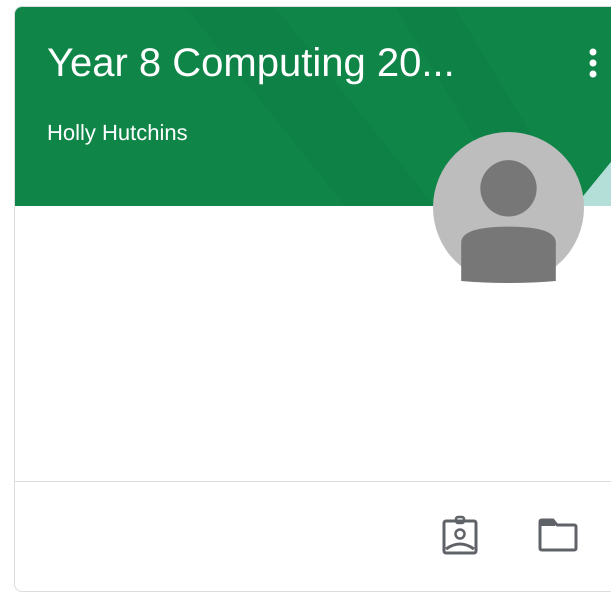 The width and height of the screenshot is (611, 594). I want to click on teacher-name: Holly Hutchins, so click(117, 132).